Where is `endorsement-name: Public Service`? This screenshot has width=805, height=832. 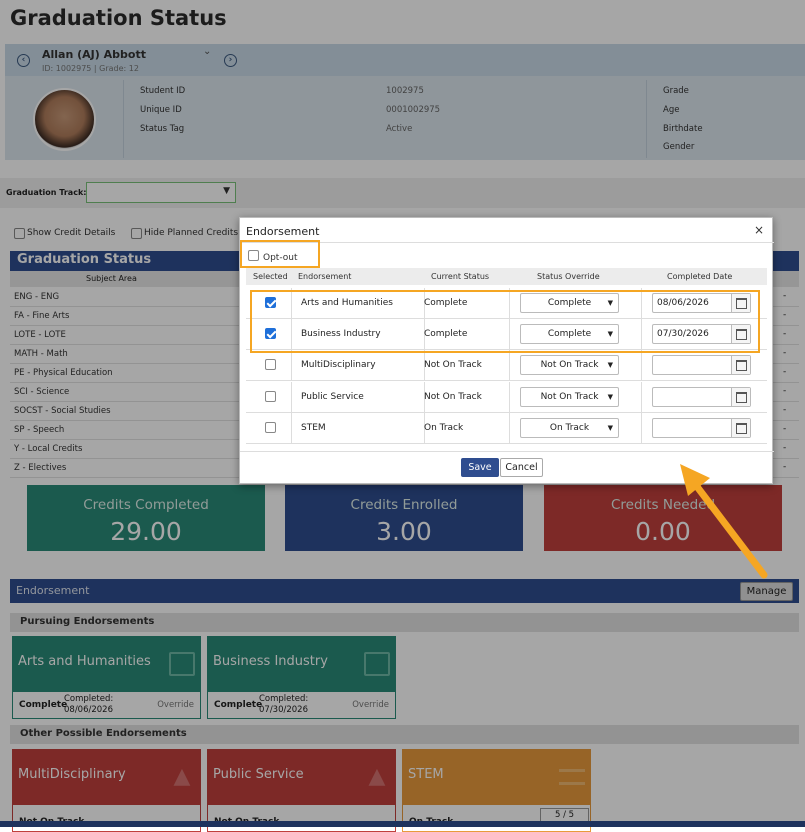 endorsement-name: Public Service is located at coordinates (332, 396).